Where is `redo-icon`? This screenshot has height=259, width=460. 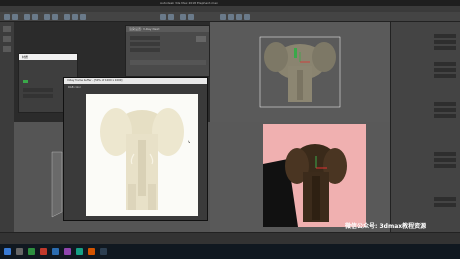 redo-icon is located at coordinates (15, 17).